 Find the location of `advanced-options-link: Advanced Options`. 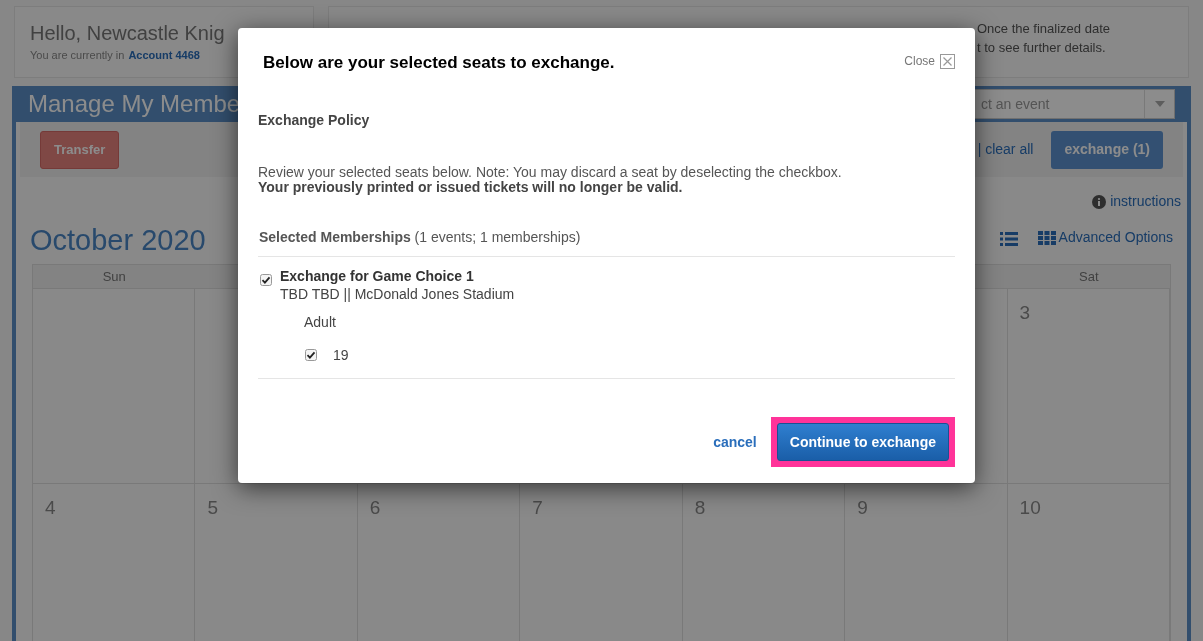

advanced-options-link: Advanced Options is located at coordinates (1115, 237).